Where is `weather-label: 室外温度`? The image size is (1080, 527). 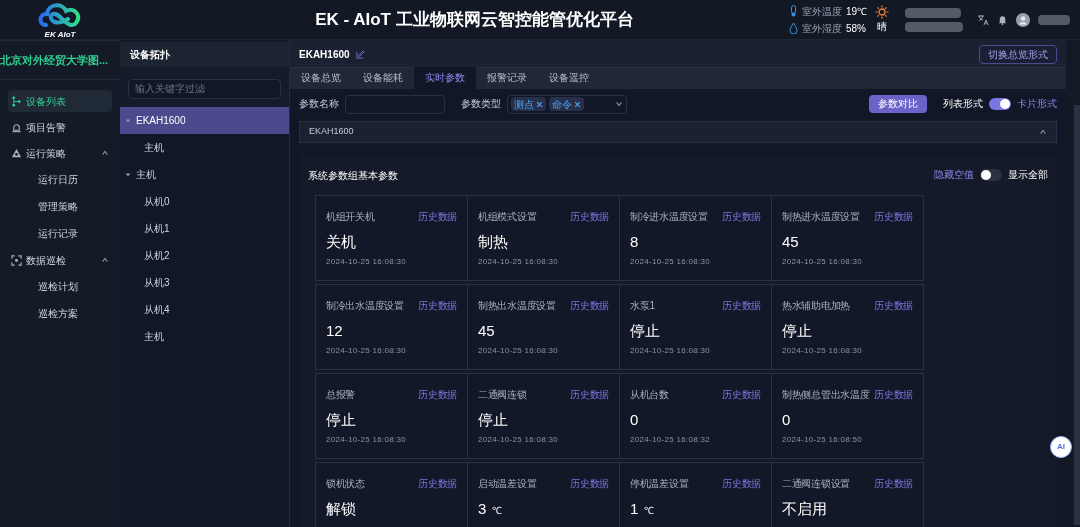 weather-label: 室外温度 is located at coordinates (821, 11).